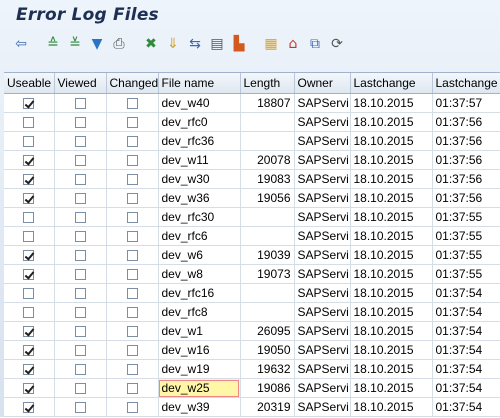 Image resolution: width=500 pixels, height=418 pixels. I want to click on file-name-cell: dev_w40, so click(199, 103).